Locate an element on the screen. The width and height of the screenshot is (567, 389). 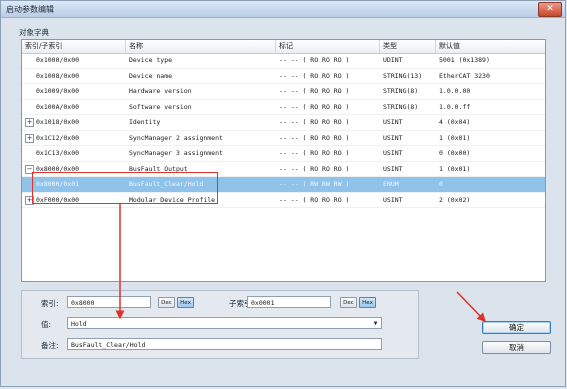
cell-index: 0x1018/0x00 is located at coordinates (58, 122).